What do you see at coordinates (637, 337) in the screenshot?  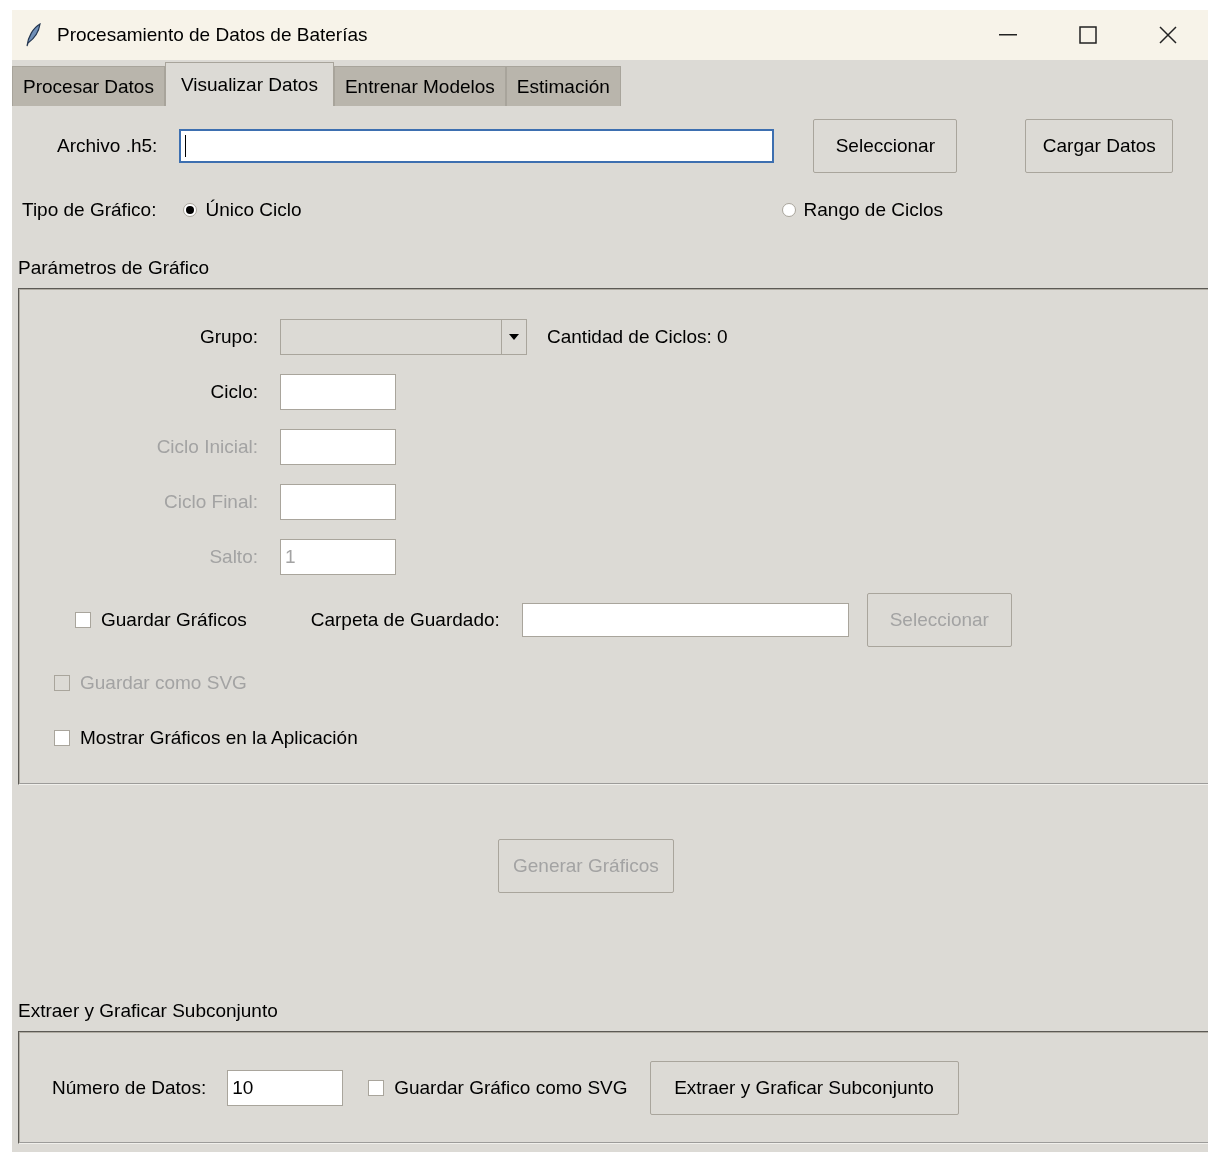 I see `cycle-count-text: Cantidad de Ciclos: 0` at bounding box center [637, 337].